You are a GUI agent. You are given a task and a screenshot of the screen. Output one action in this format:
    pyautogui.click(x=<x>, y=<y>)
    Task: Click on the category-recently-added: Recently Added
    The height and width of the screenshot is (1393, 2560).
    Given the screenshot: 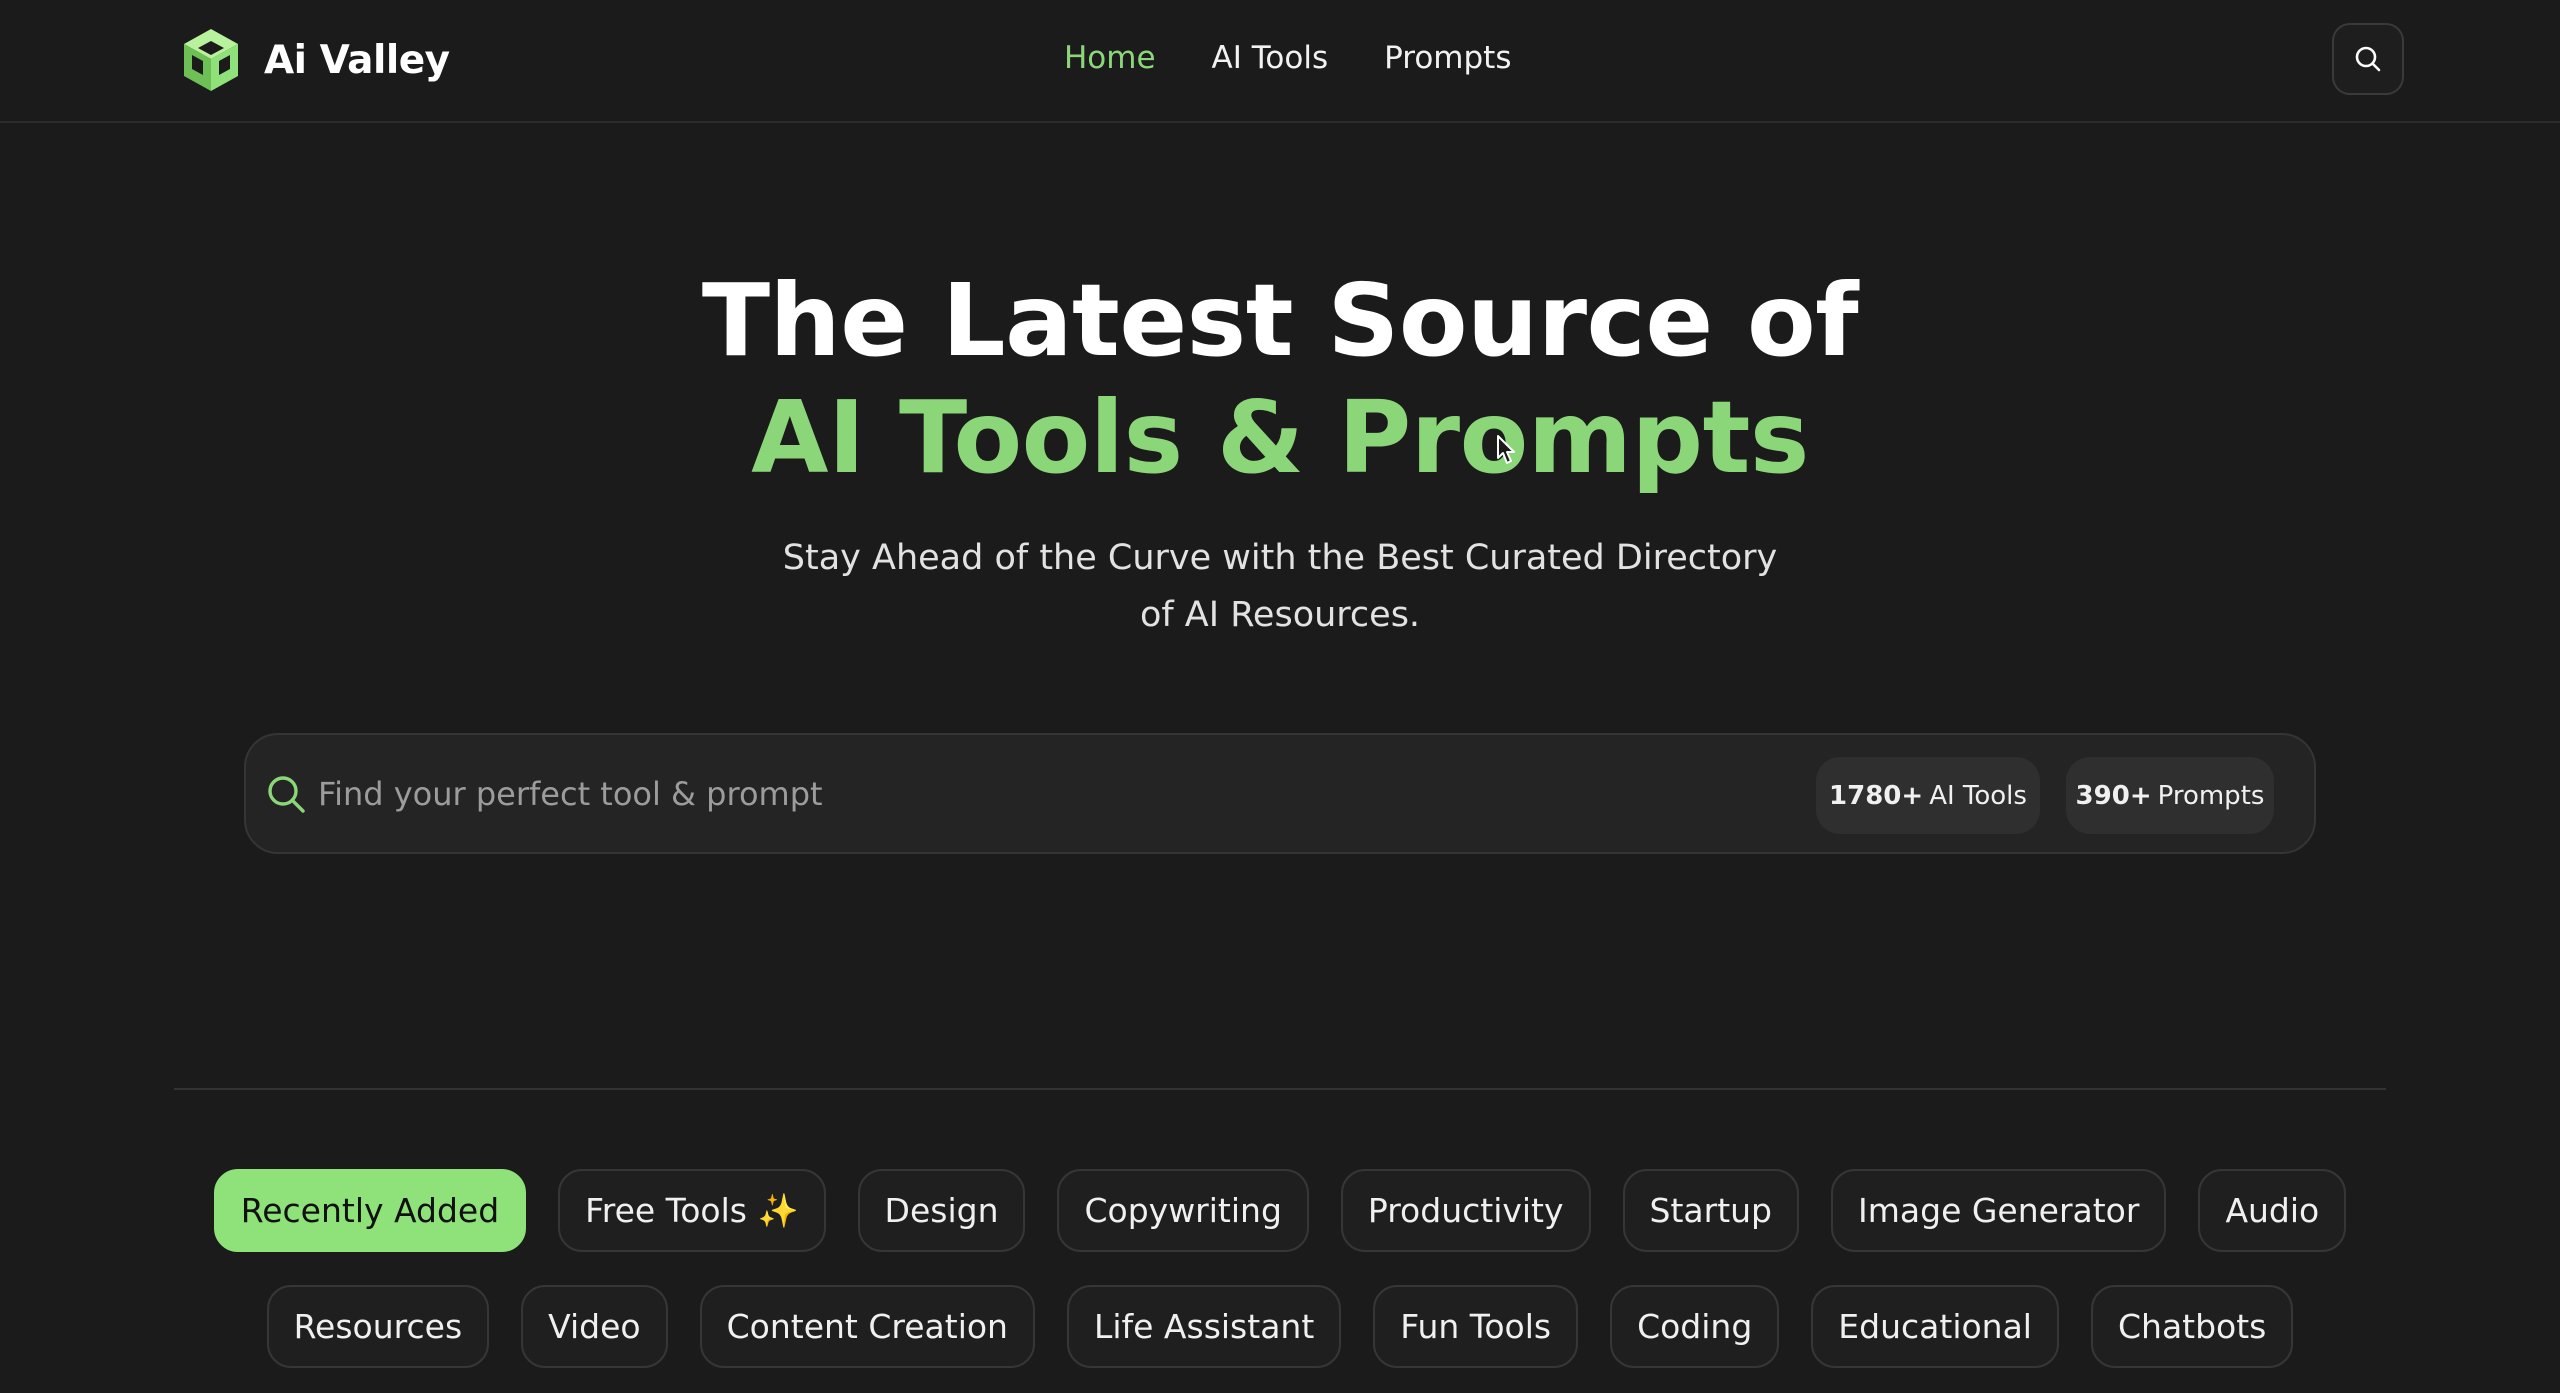 What is the action you would take?
    pyautogui.click(x=370, y=1210)
    